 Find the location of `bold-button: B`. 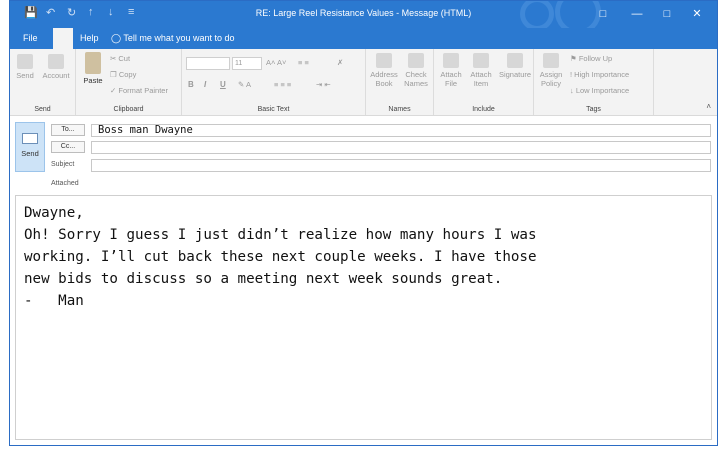

bold-button: B is located at coordinates (191, 84).